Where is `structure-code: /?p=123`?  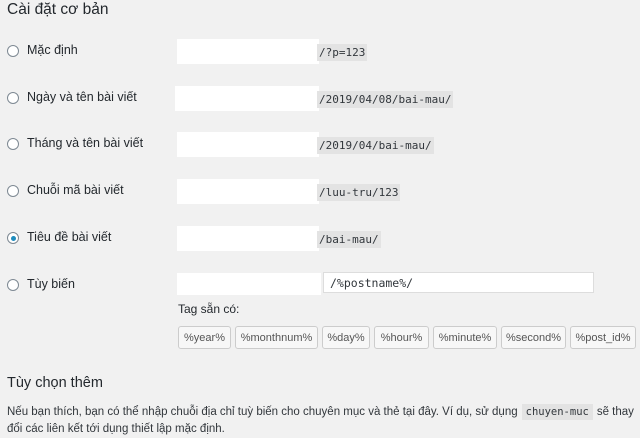
structure-code: /?p=123 is located at coordinates (342, 52).